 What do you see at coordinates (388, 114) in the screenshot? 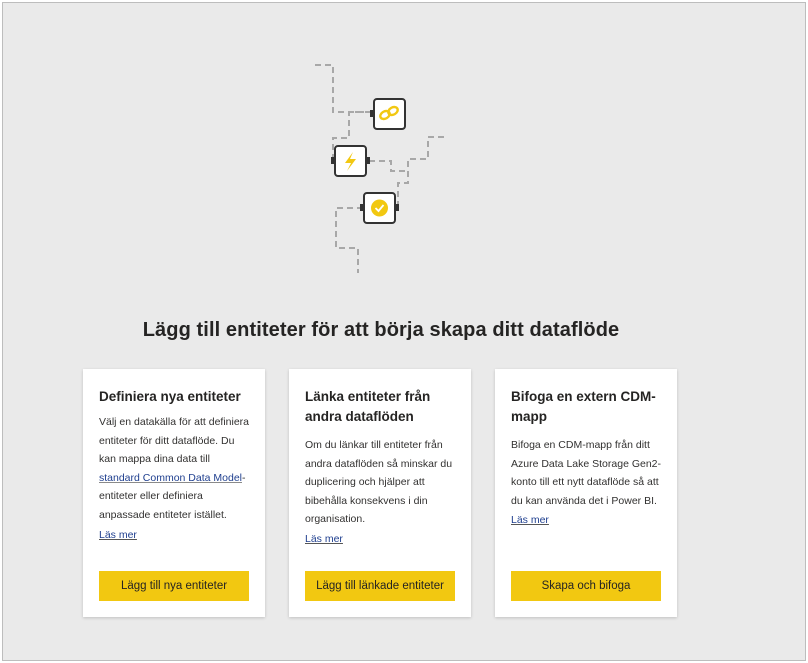
I see `link-icon` at bounding box center [388, 114].